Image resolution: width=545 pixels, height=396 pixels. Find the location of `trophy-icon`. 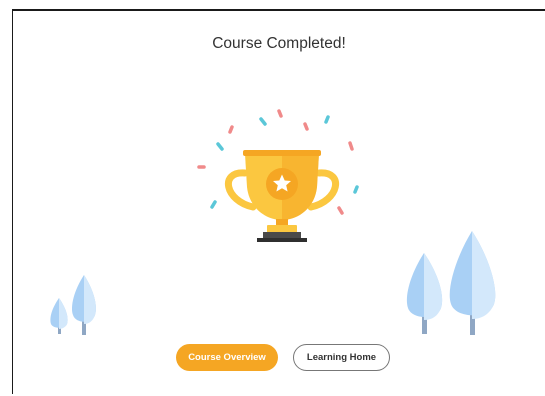

trophy-icon is located at coordinates (282, 196).